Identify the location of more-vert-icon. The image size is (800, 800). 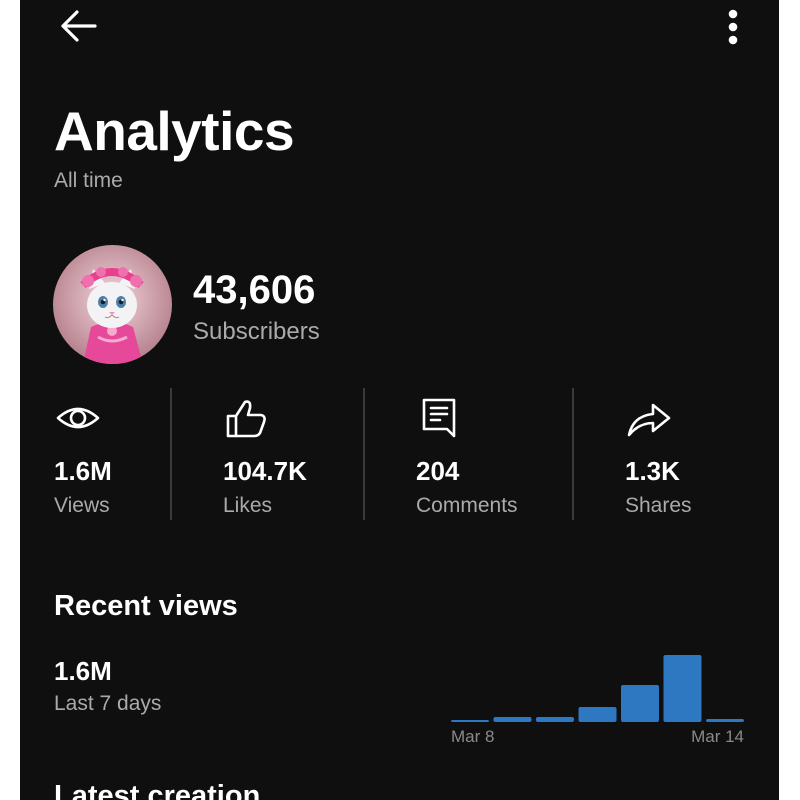
(733, 27).